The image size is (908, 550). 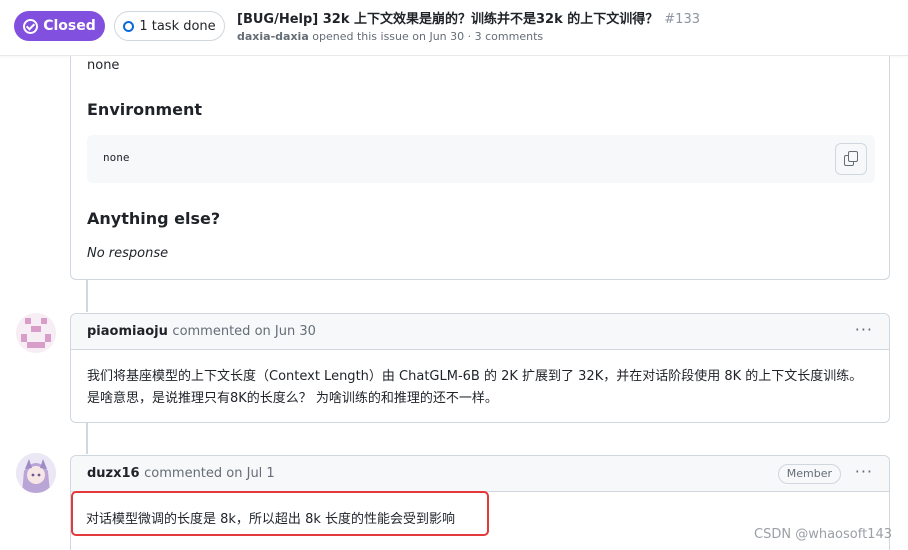 What do you see at coordinates (682, 19) in the screenshot?
I see `issue-number: #133` at bounding box center [682, 19].